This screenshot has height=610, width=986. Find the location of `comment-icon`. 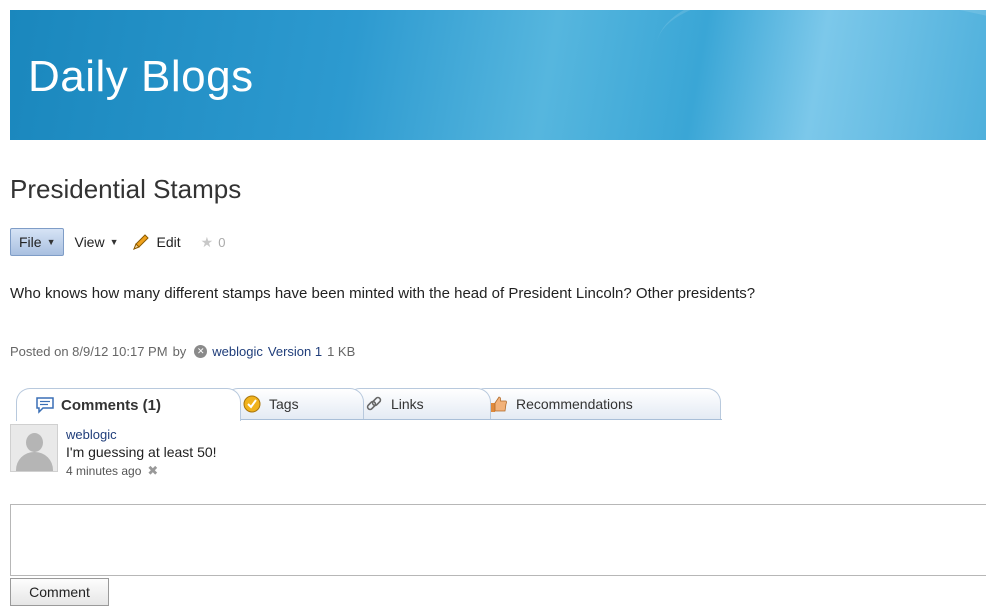

comment-icon is located at coordinates (44, 405).